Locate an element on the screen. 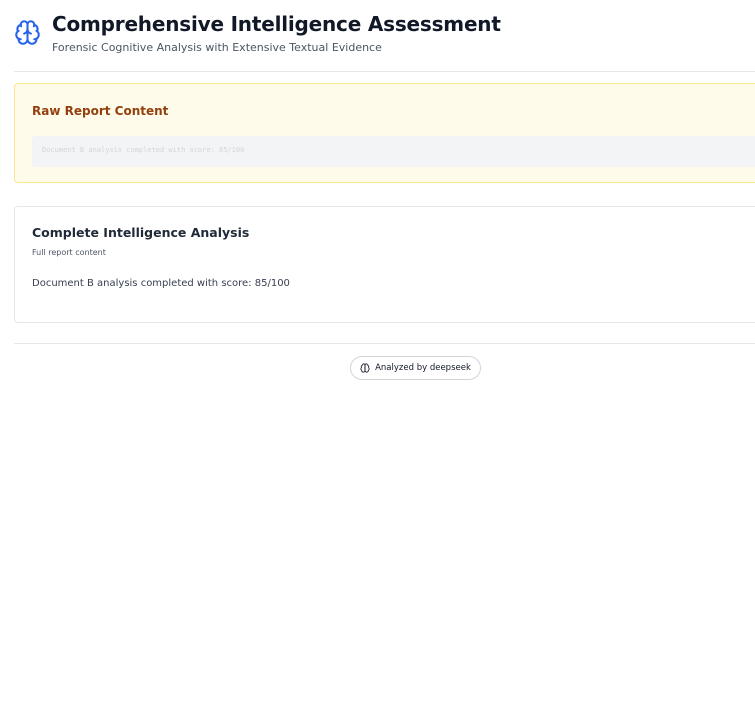 The width and height of the screenshot is (755, 718). header-divider is located at coordinates (384, 71).